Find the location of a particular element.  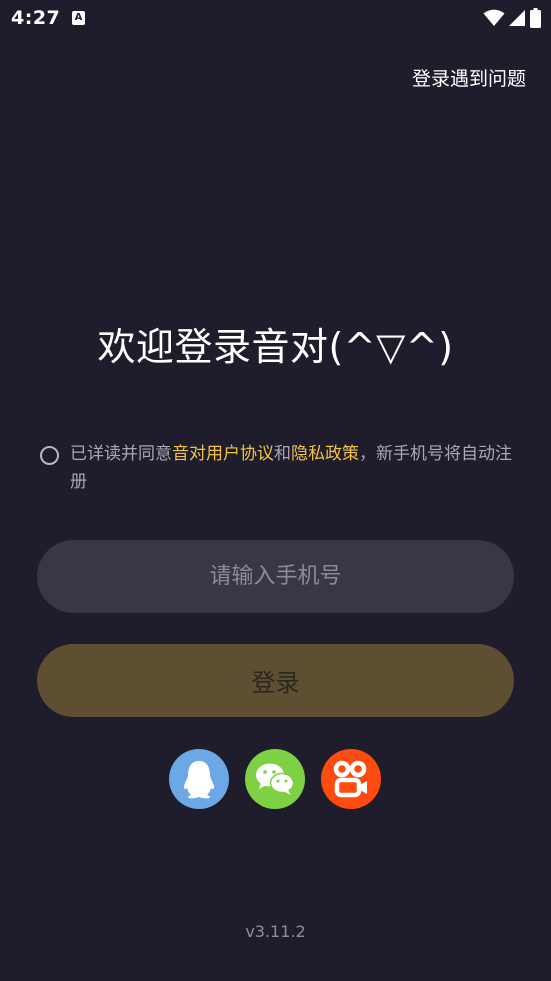

wifi-icon is located at coordinates (494, 17).